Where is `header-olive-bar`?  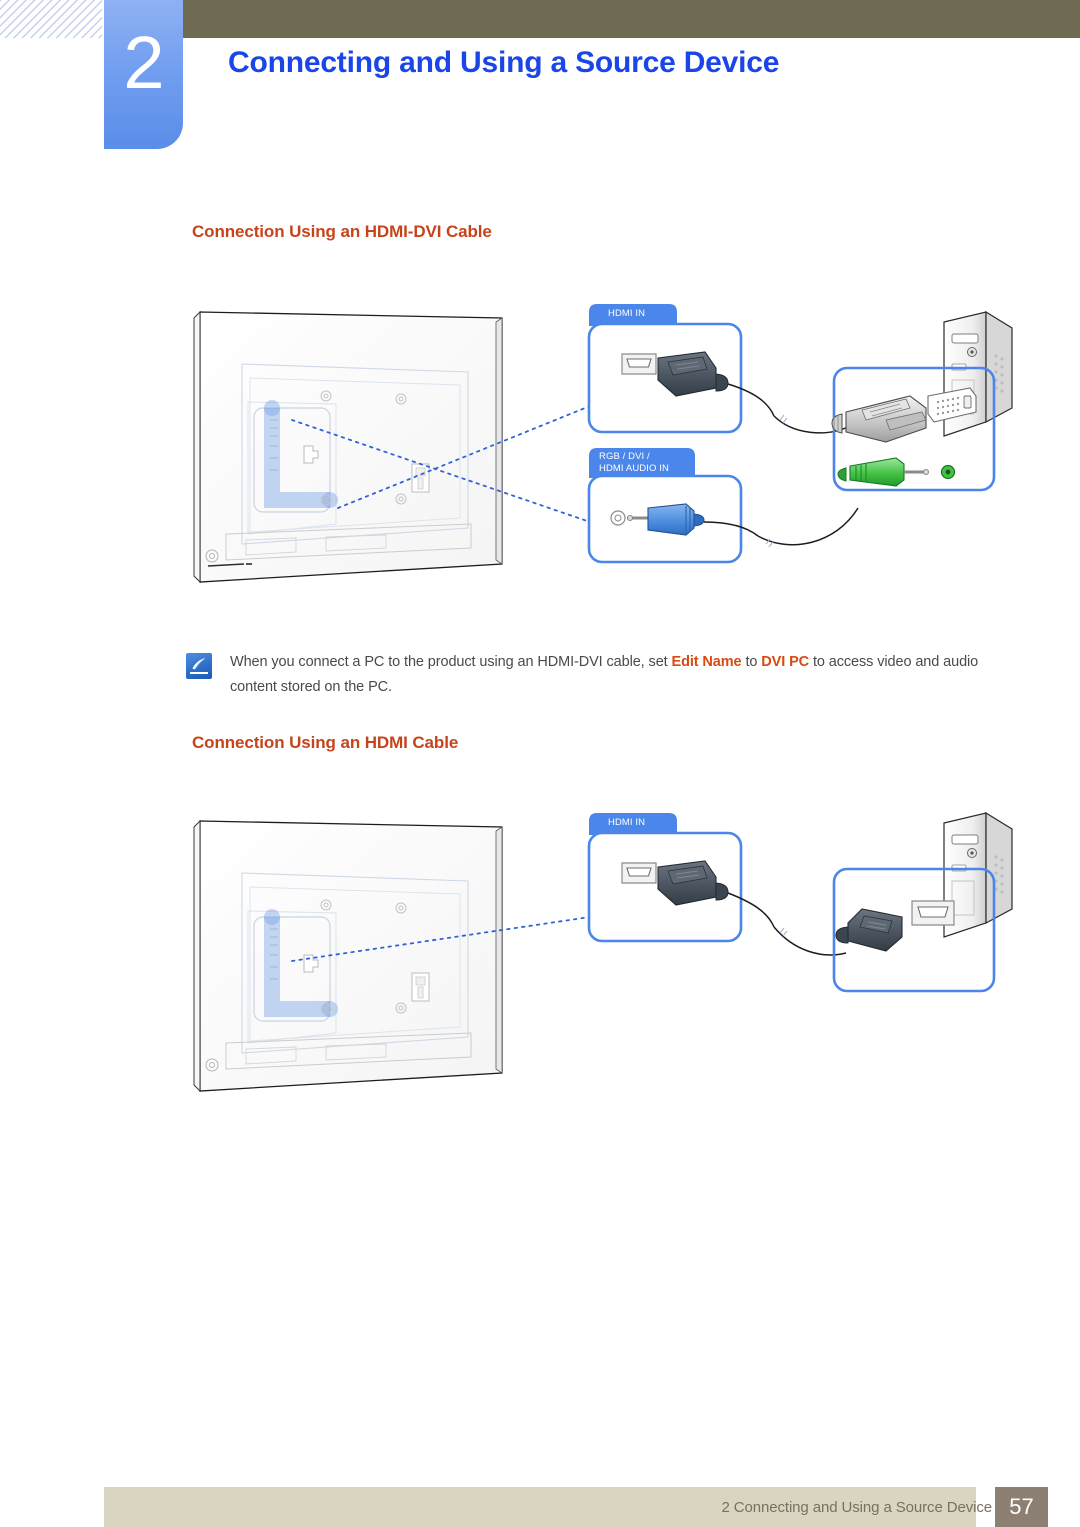 header-olive-bar is located at coordinates (631, 19).